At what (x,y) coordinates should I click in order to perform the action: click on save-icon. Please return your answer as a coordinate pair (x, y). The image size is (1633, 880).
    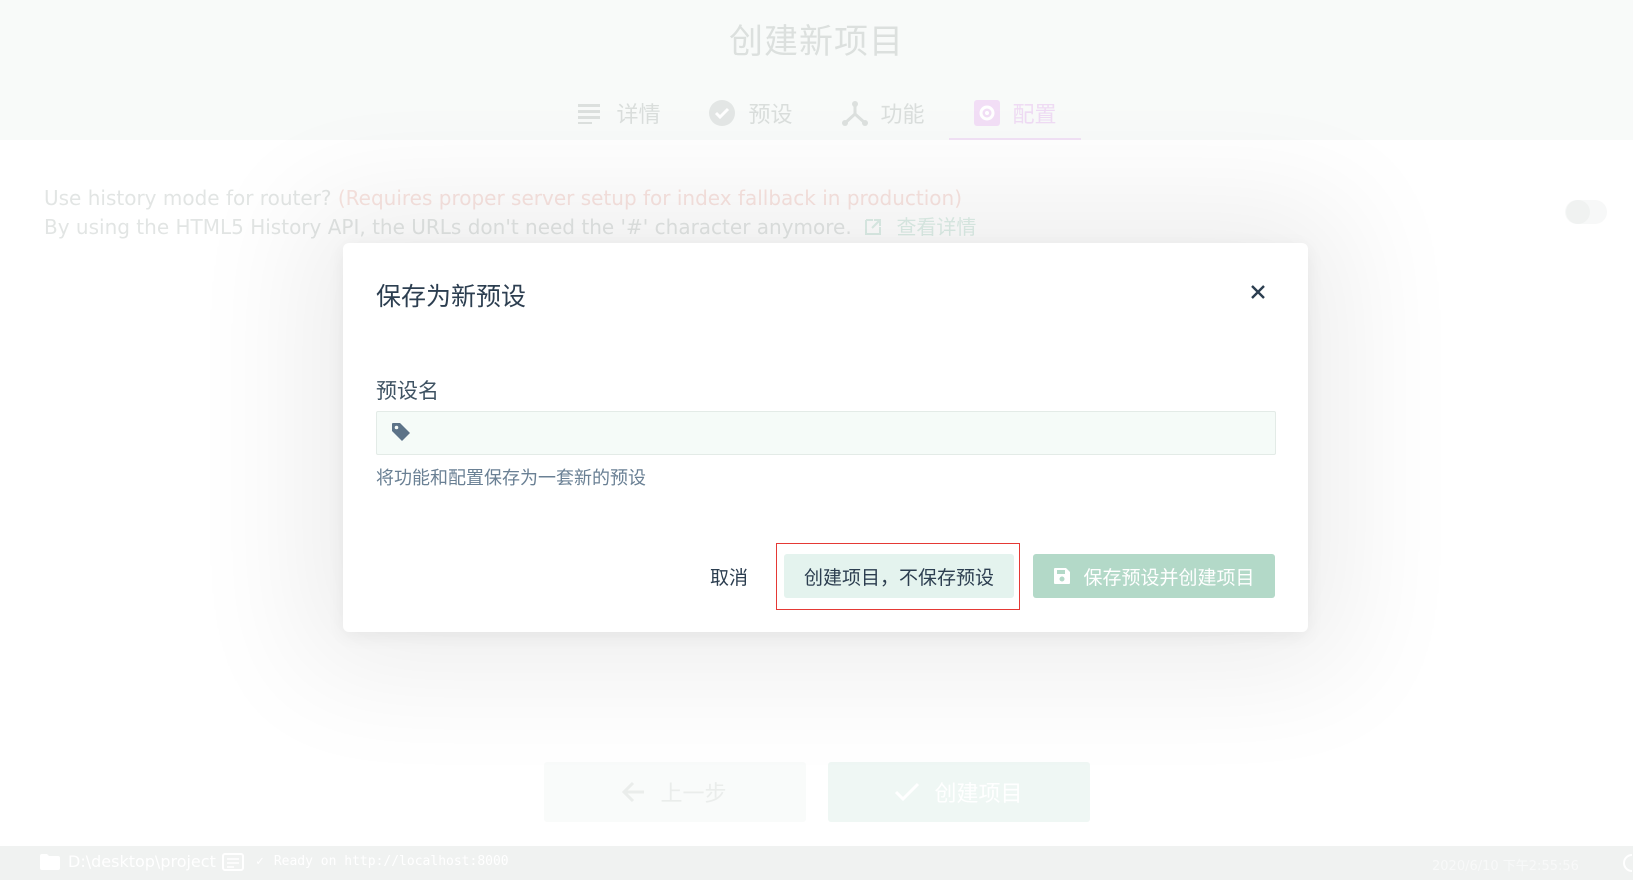
    Looking at the image, I should click on (1062, 576).